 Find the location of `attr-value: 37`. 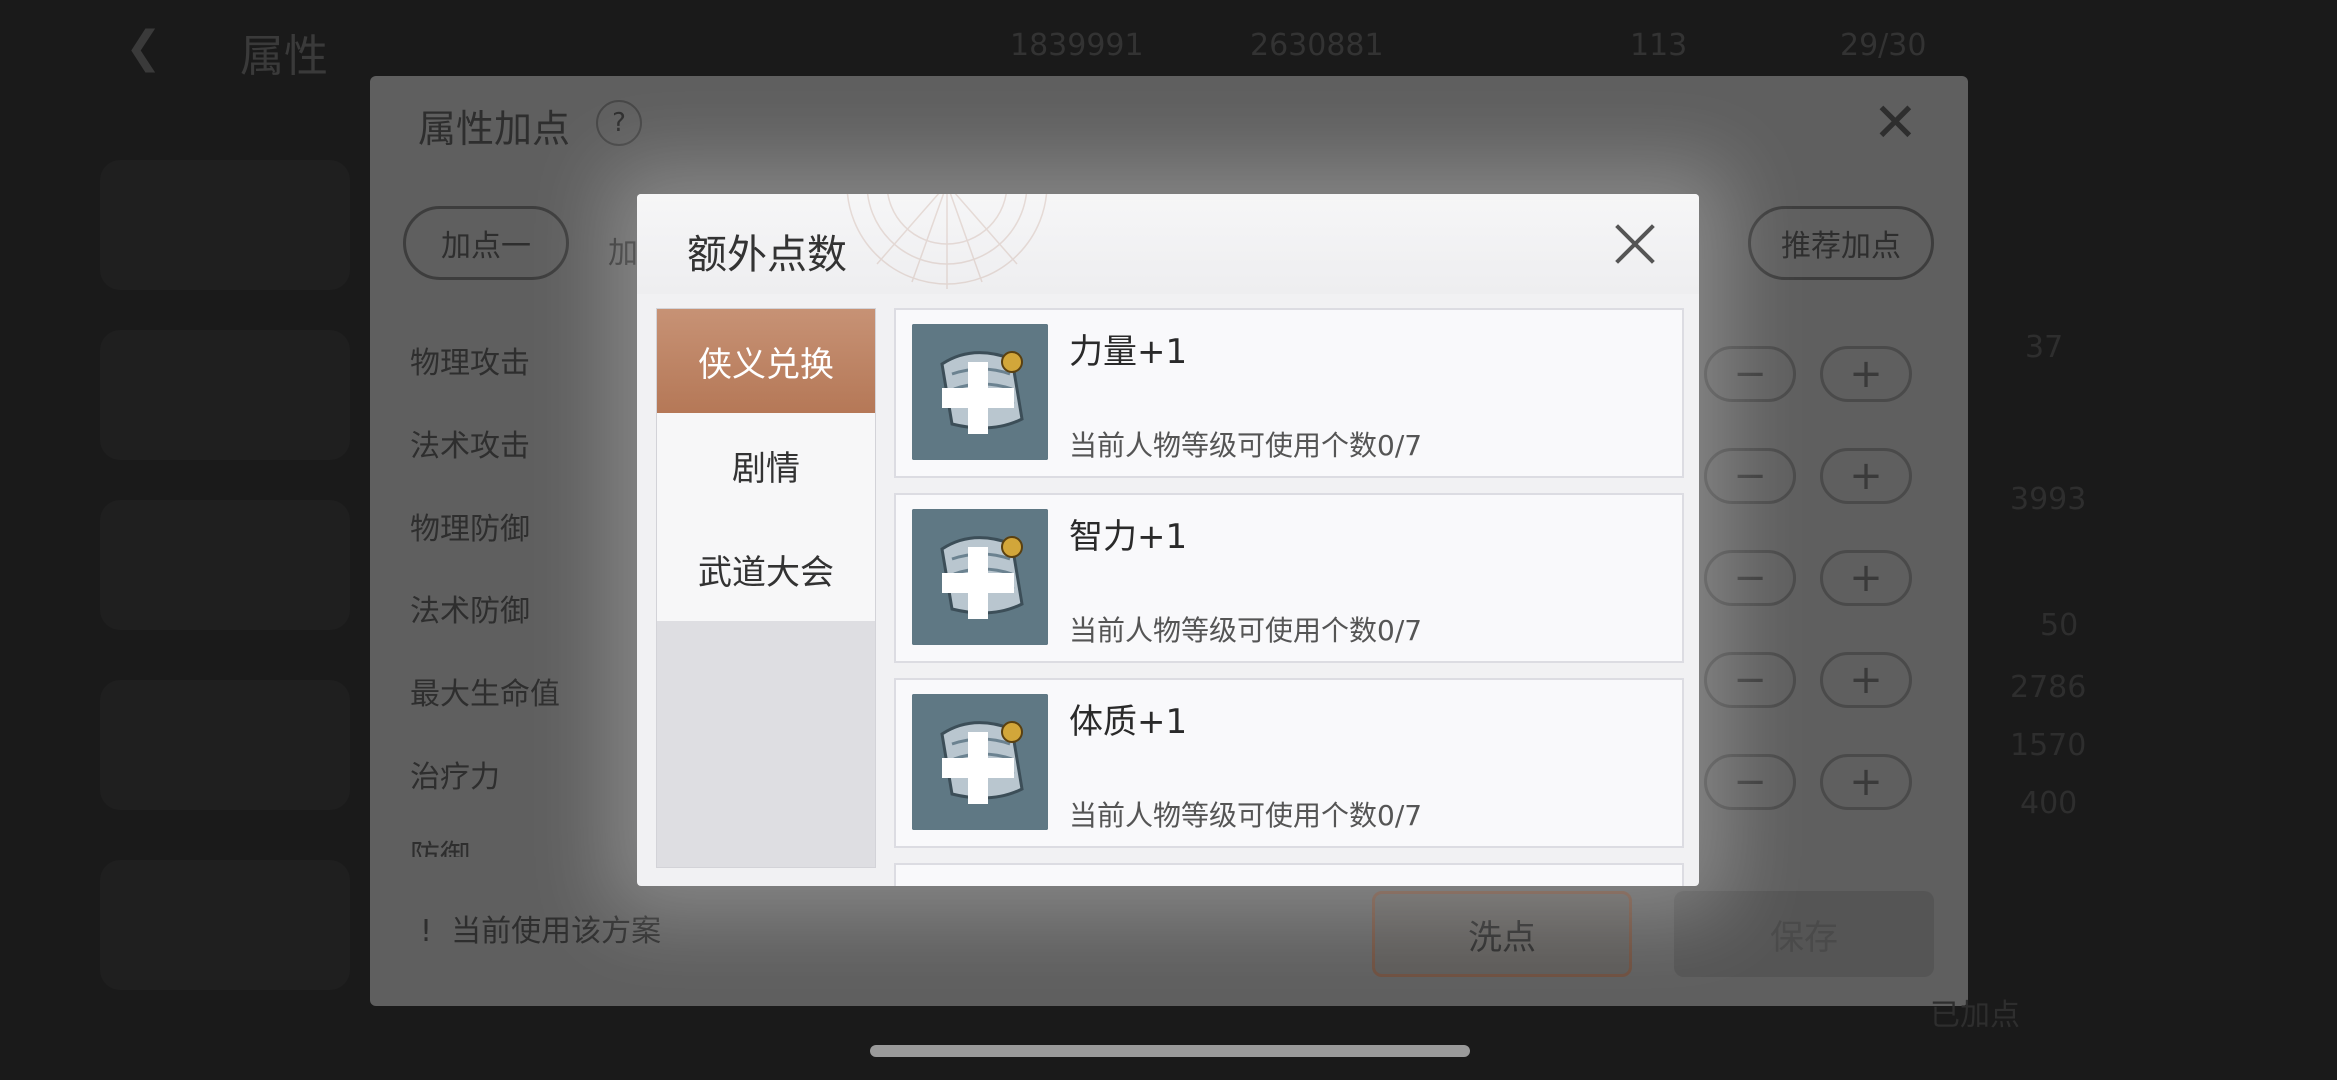

attr-value: 37 is located at coordinates (2044, 347).